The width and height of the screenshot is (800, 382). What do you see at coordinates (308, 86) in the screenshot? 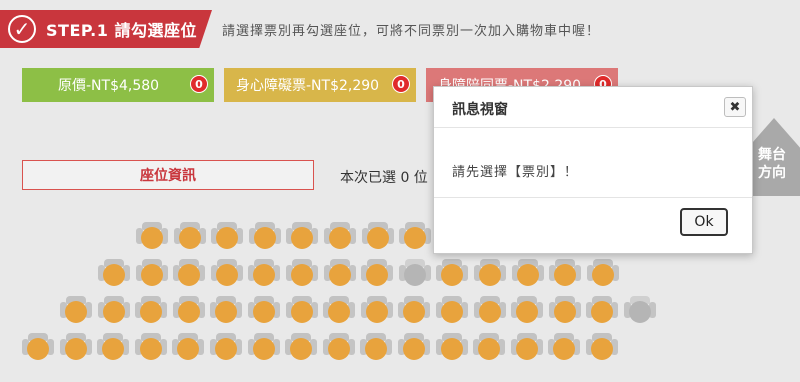
I see `ticket-label: 身心障礙票-NT$2,290` at bounding box center [308, 86].